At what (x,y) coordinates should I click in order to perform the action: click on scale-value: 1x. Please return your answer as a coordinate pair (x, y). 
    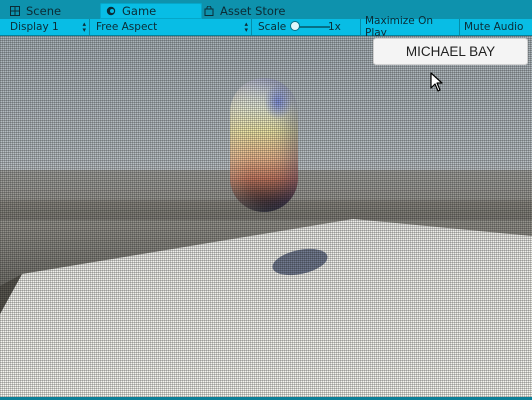
    Looking at the image, I should click on (334, 27).